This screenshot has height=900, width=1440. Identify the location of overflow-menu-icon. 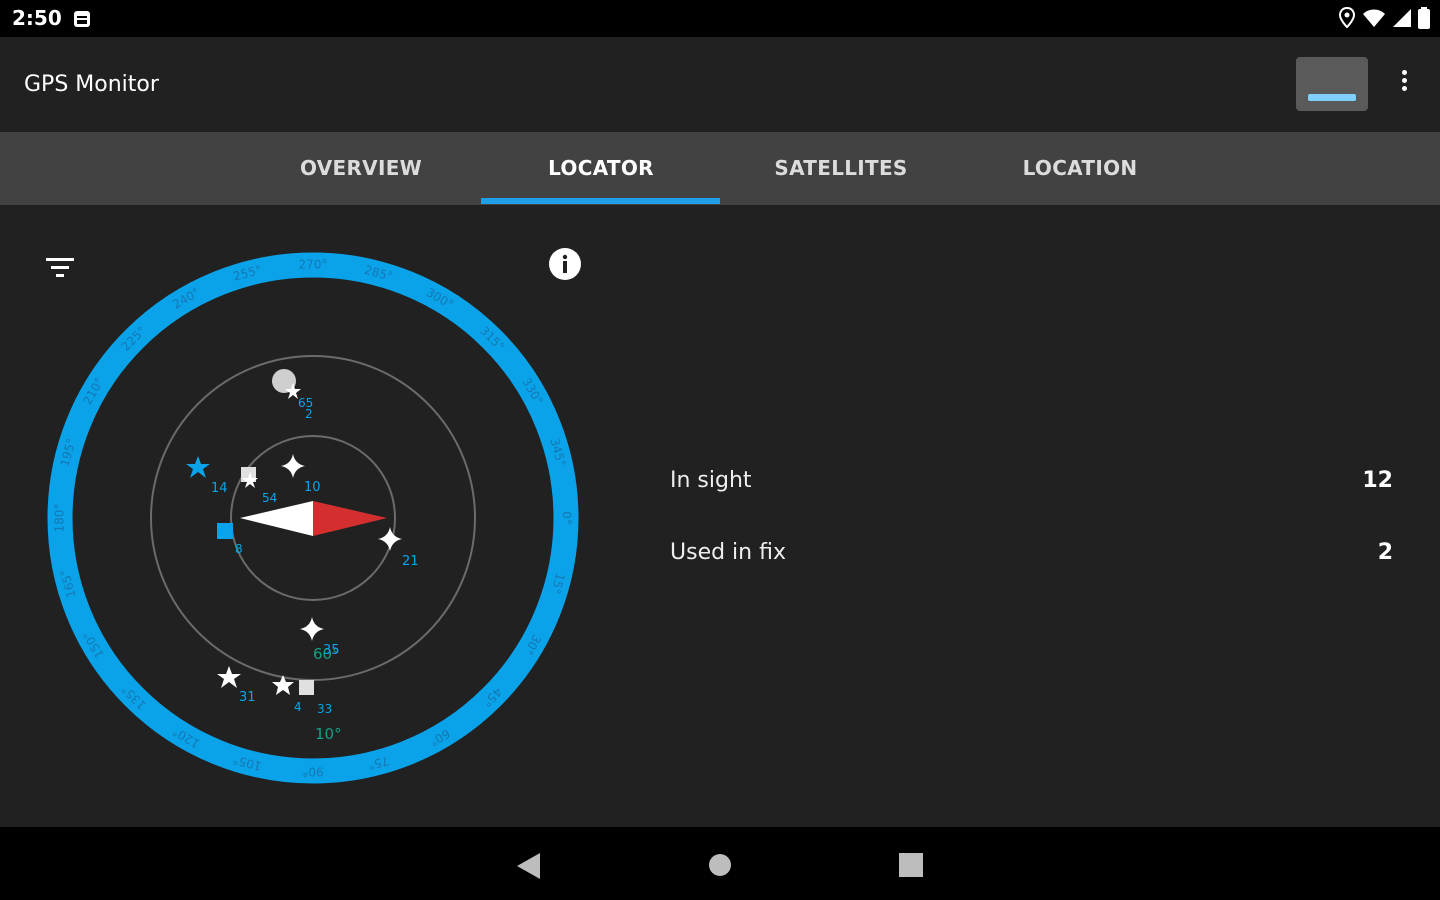
(1404, 84).